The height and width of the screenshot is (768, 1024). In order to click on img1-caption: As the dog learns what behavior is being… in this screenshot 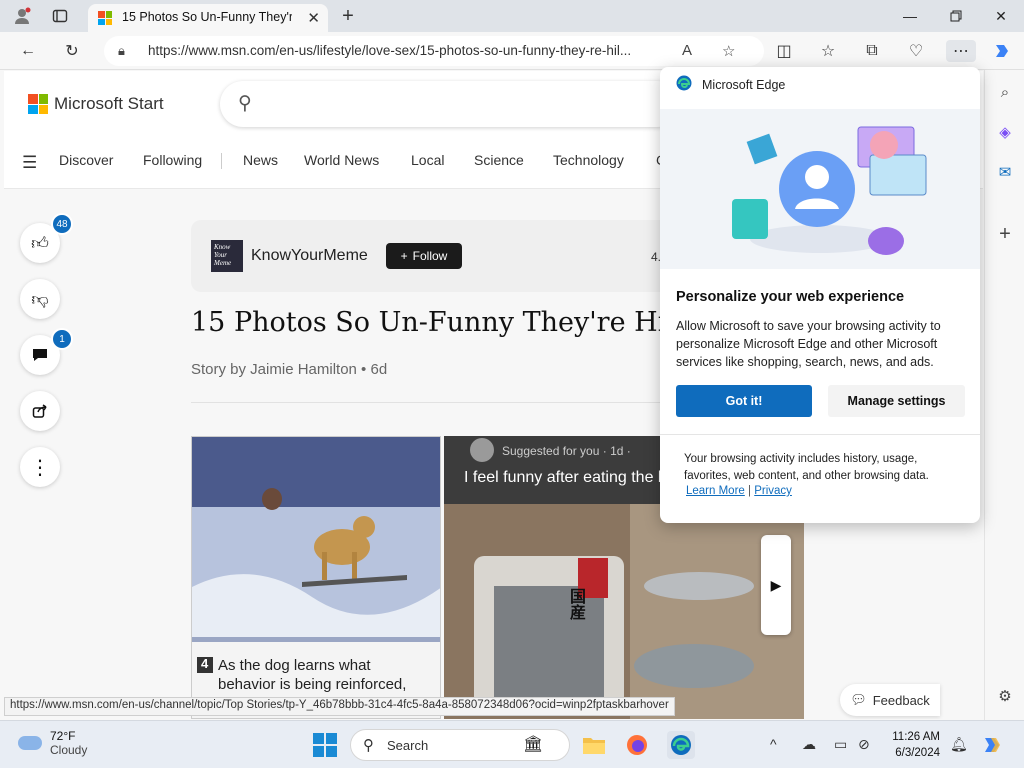, I will do `click(312, 675)`.